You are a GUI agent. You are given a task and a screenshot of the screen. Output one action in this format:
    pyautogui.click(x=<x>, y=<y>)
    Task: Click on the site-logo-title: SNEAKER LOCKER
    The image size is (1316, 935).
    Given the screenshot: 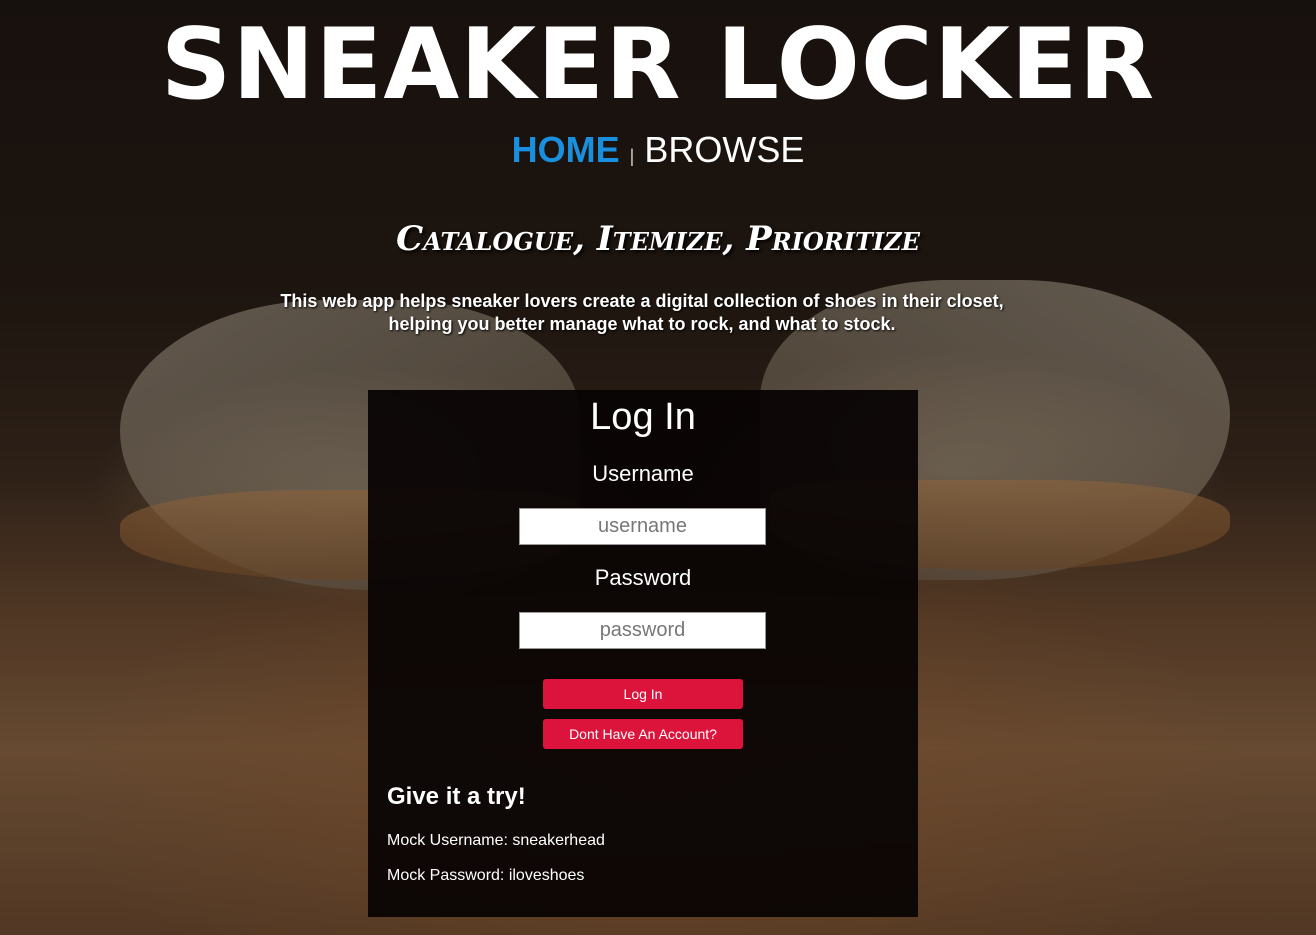 What is the action you would take?
    pyautogui.click(x=658, y=65)
    